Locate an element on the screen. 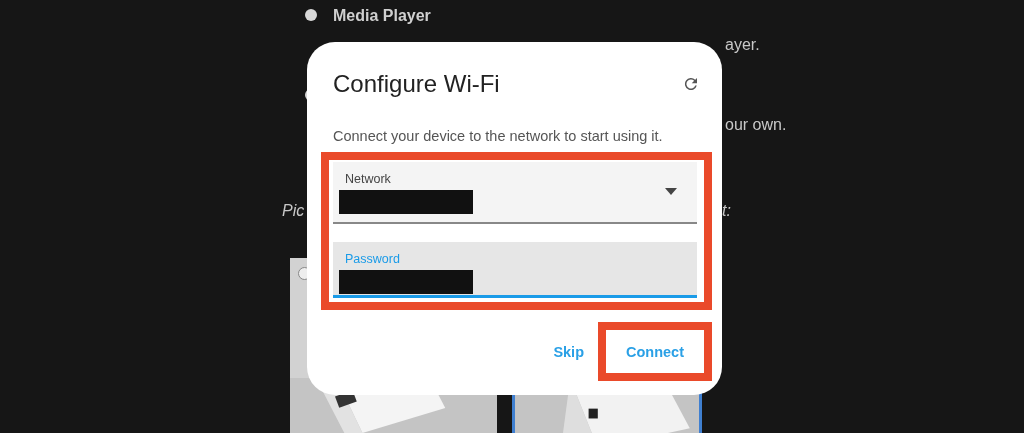 This screenshot has width=1024, height=433. dialog-title: Configure Wi-Fi is located at coordinates (416, 84).